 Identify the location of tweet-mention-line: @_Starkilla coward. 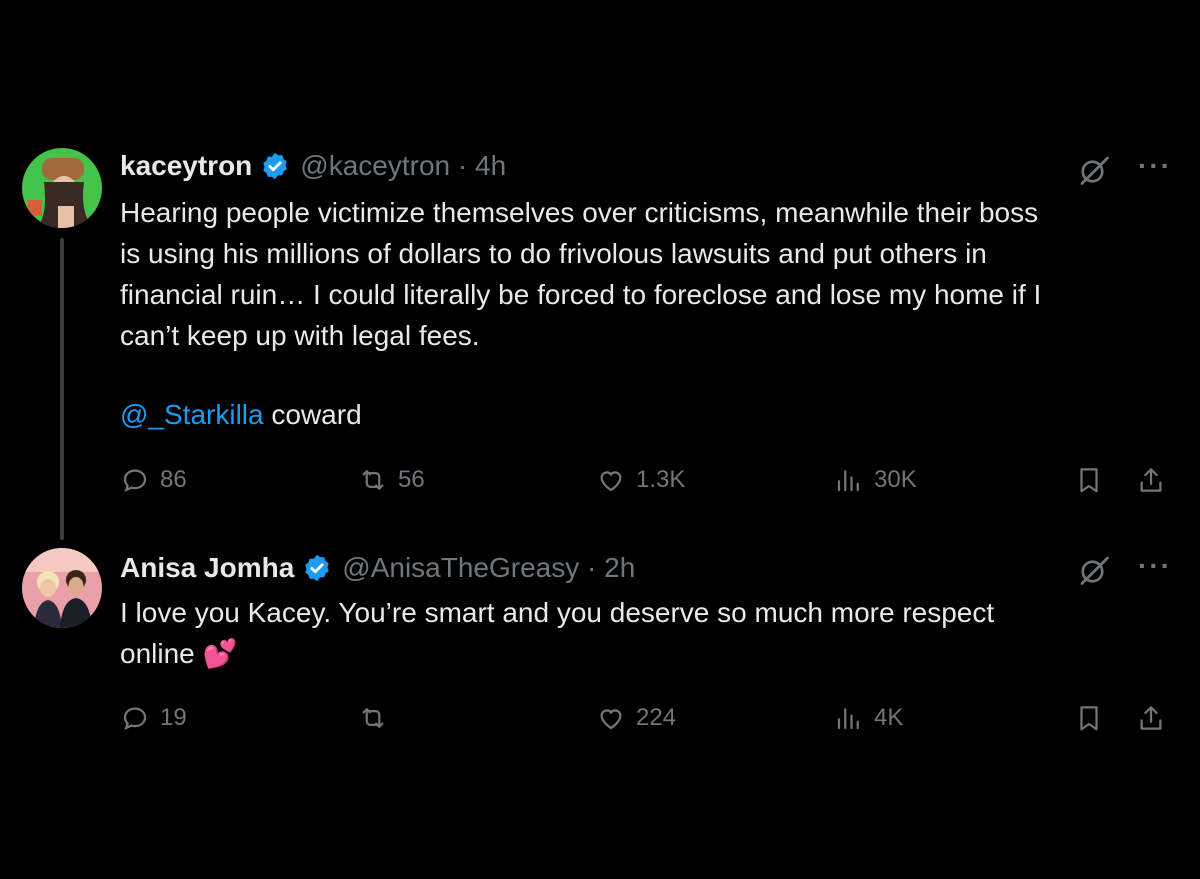
(645, 414).